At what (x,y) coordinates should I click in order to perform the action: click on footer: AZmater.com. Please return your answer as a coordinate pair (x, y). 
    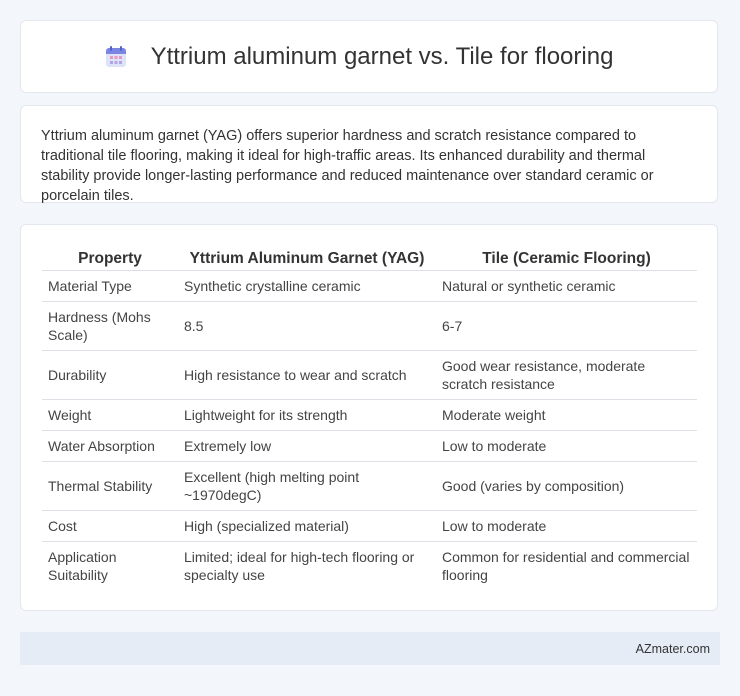
    Looking at the image, I should click on (370, 648).